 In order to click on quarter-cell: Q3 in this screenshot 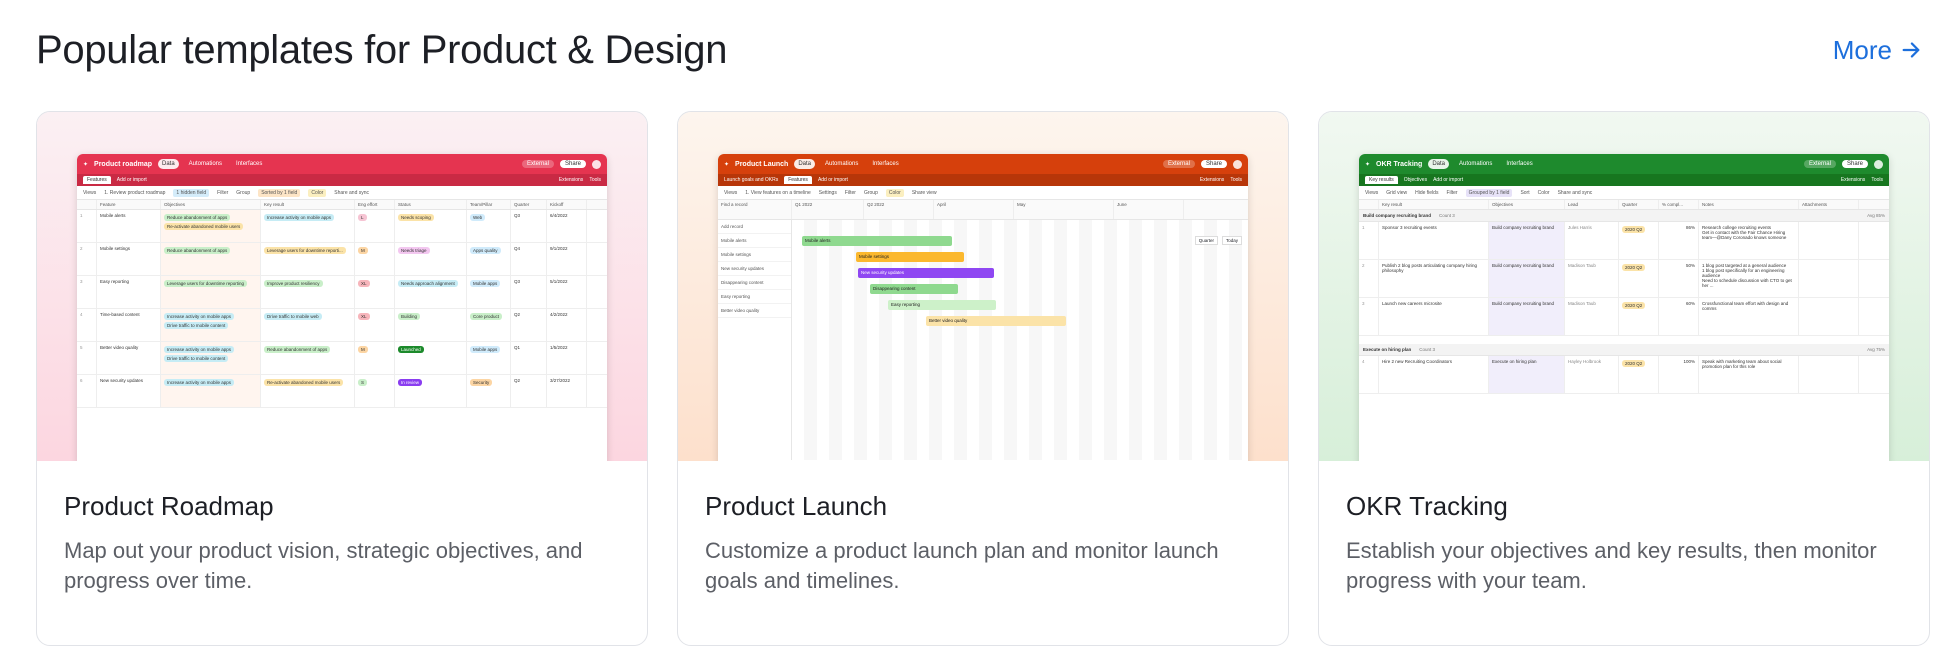, I will do `click(529, 292)`.